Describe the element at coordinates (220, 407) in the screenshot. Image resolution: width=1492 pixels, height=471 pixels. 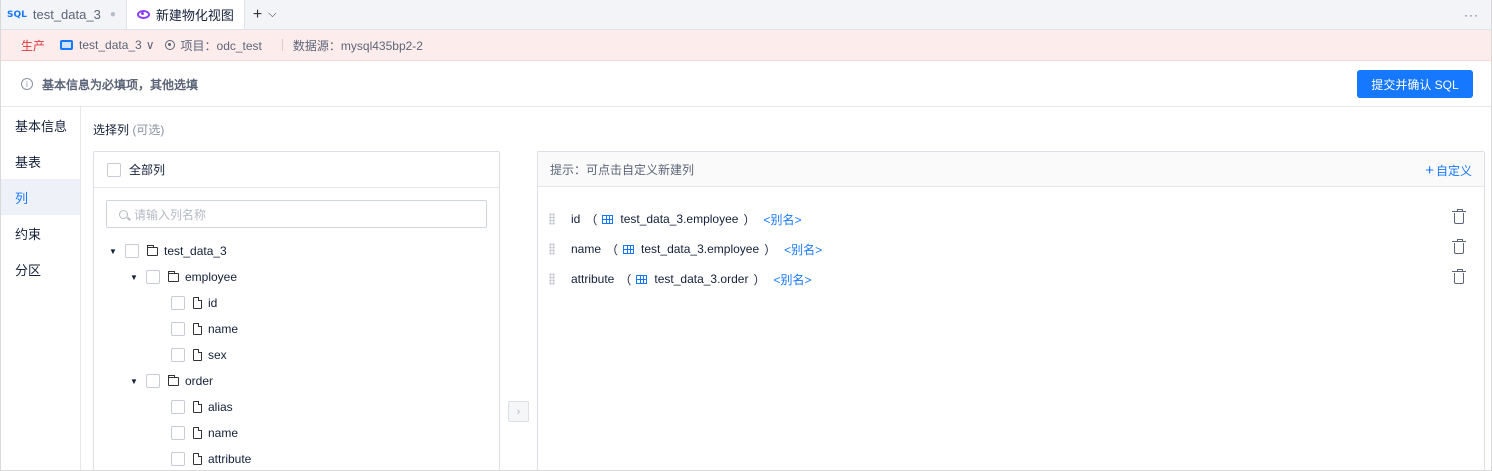
I see `tree-label: alias` at that location.